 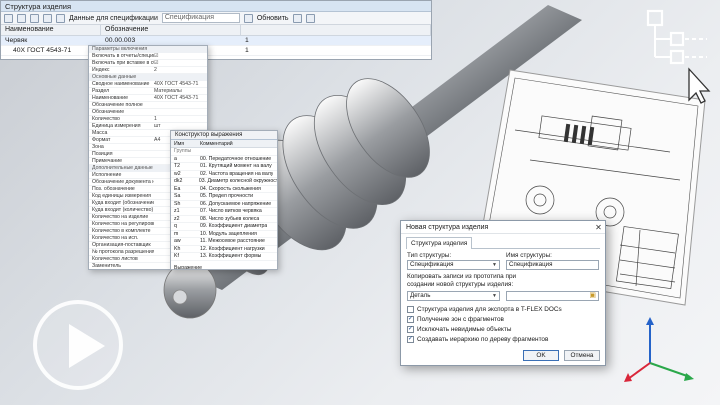 I want to click on add-icon, so click(x=297, y=18).